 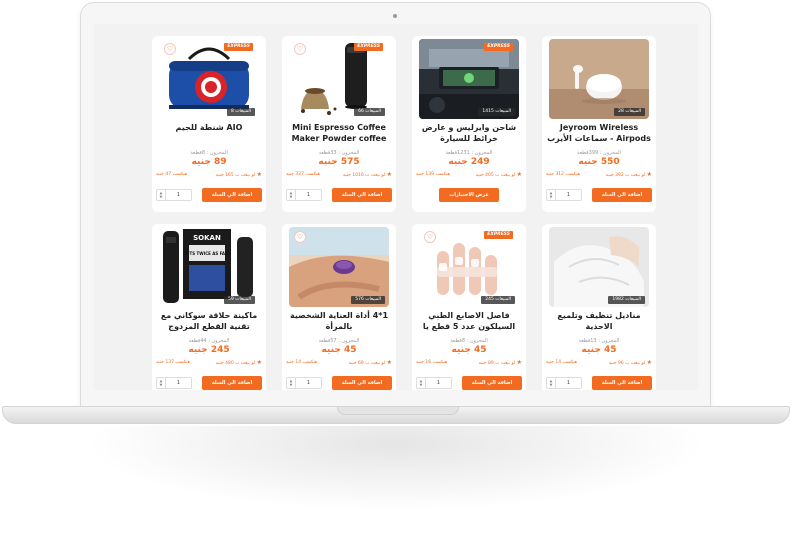 I want to click on product-price: 245 جنيه, so click(x=209, y=350).